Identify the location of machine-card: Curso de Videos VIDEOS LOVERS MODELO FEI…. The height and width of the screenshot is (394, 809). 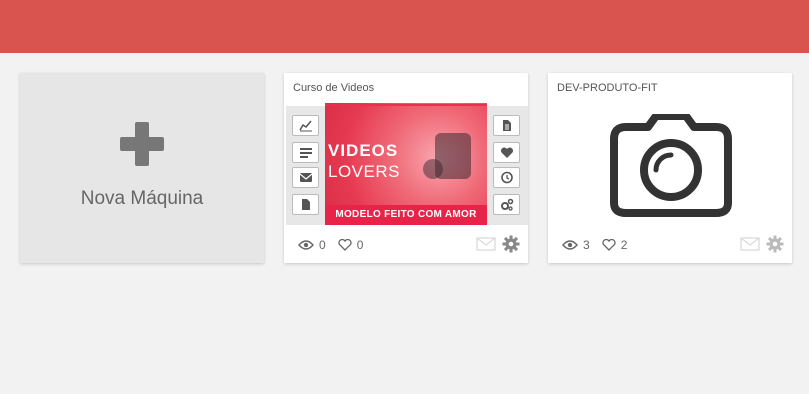
(406, 168).